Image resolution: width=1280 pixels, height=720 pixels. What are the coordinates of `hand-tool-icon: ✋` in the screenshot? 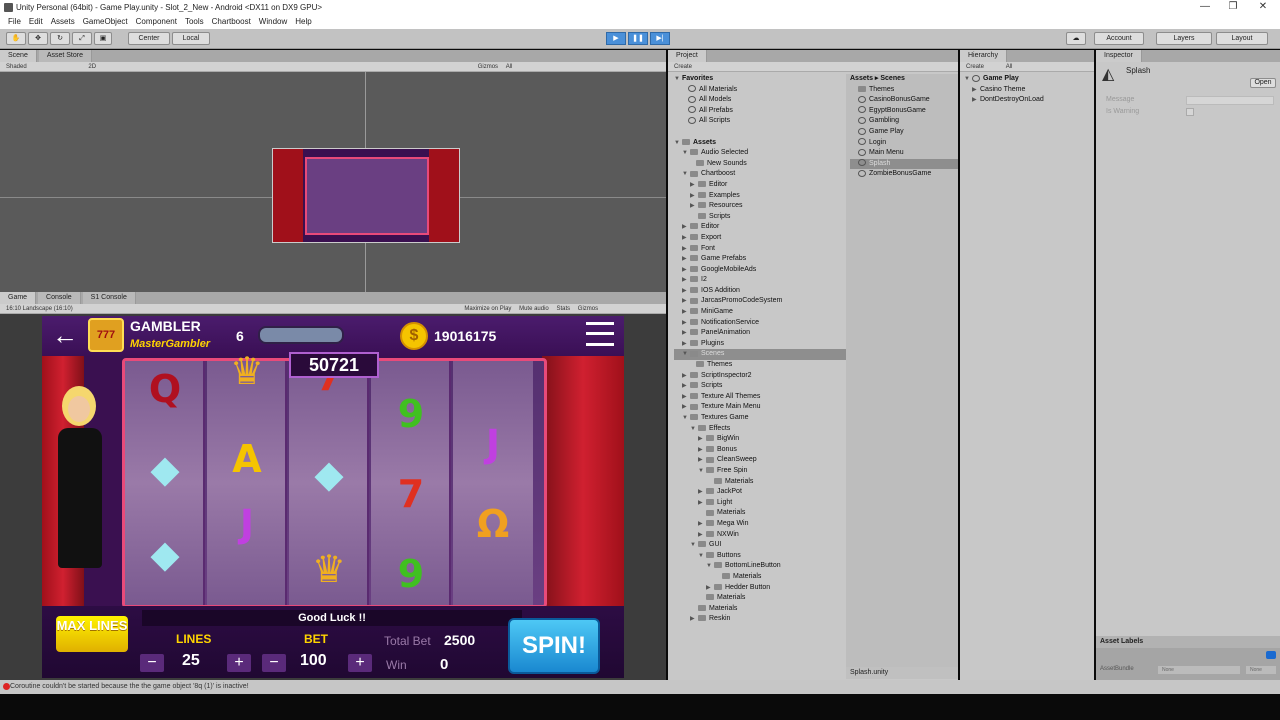 It's located at (16, 38).